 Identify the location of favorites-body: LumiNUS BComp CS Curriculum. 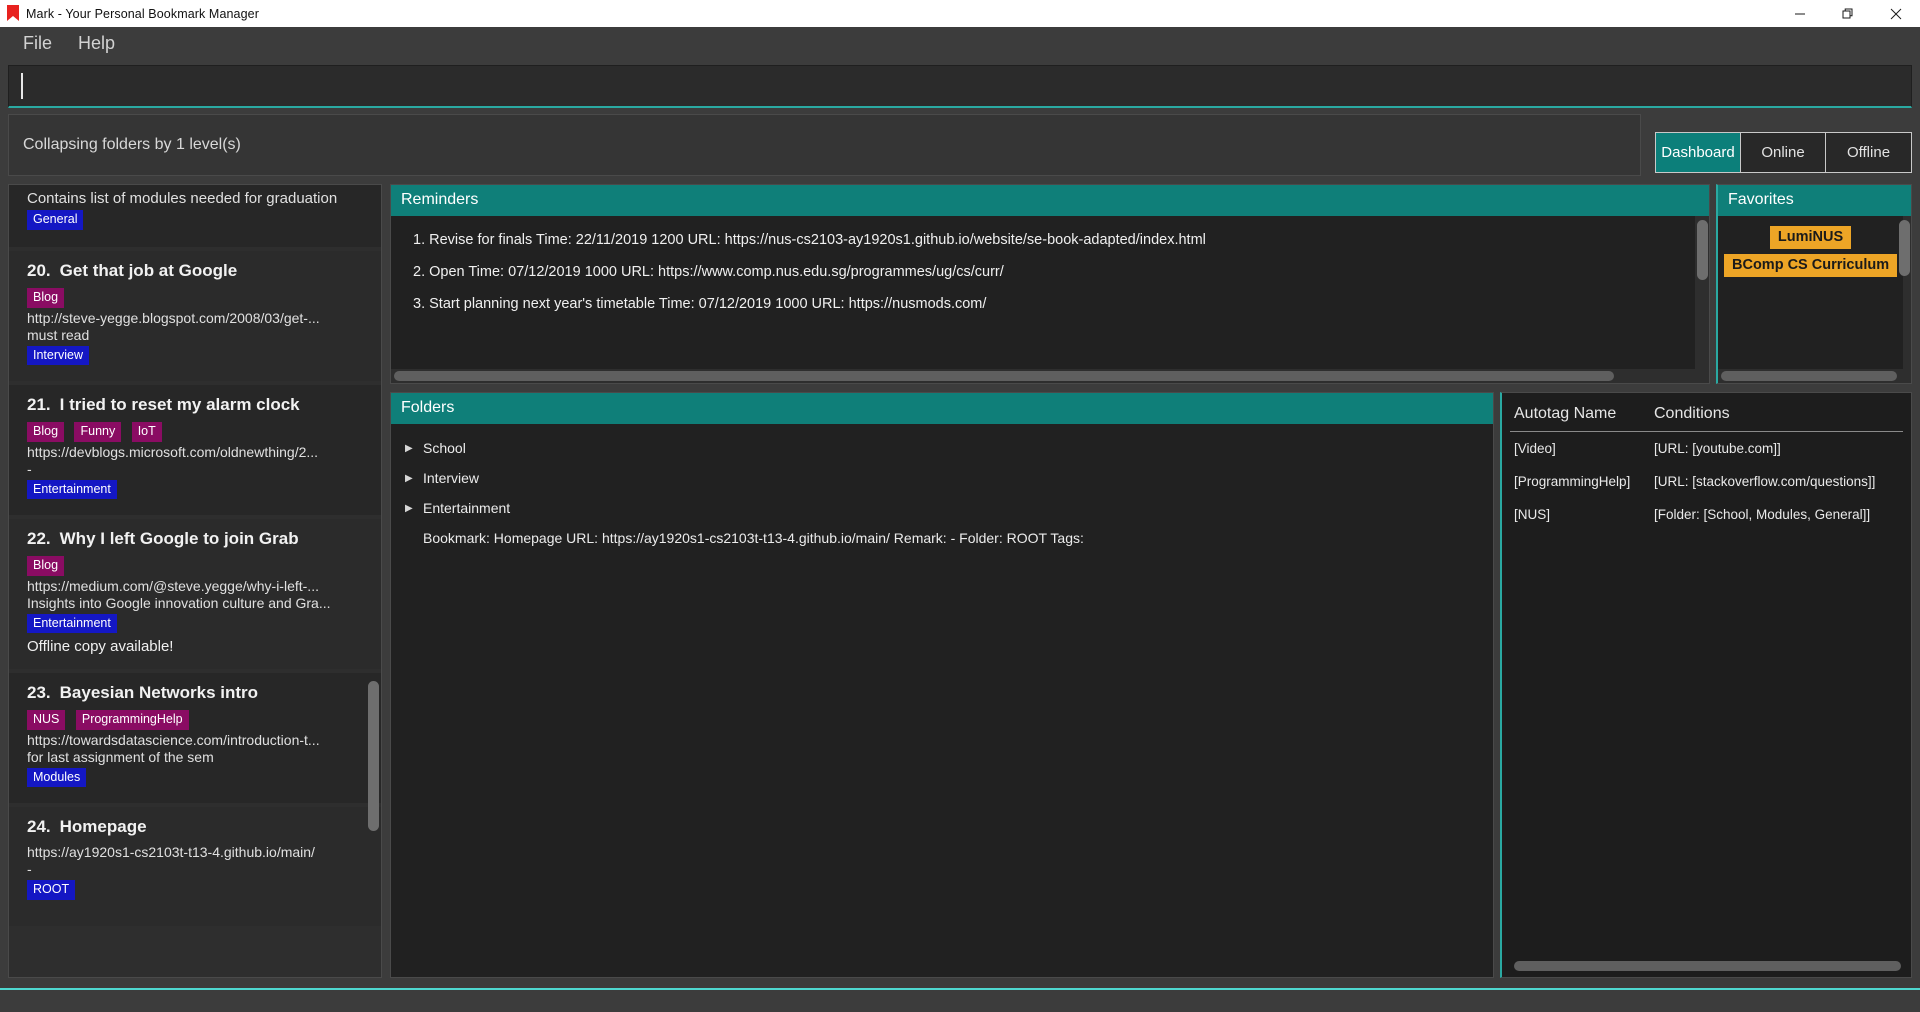
(1814, 292).